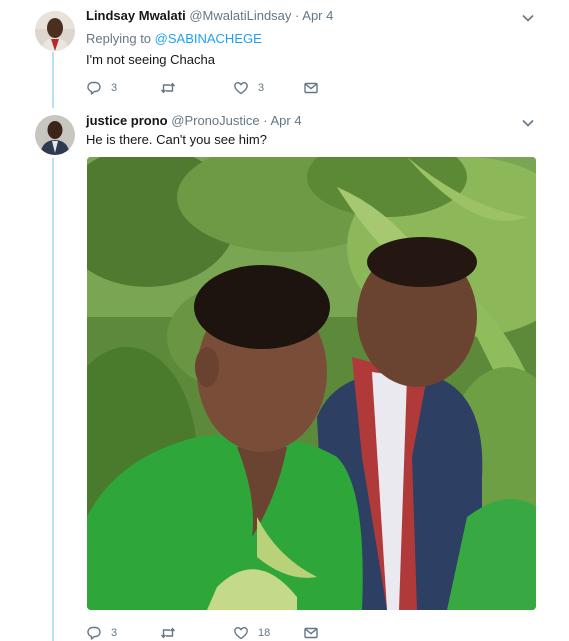 The image size is (569, 641). Describe the element at coordinates (251, 633) in the screenshot. I see `like-button: 18` at that location.